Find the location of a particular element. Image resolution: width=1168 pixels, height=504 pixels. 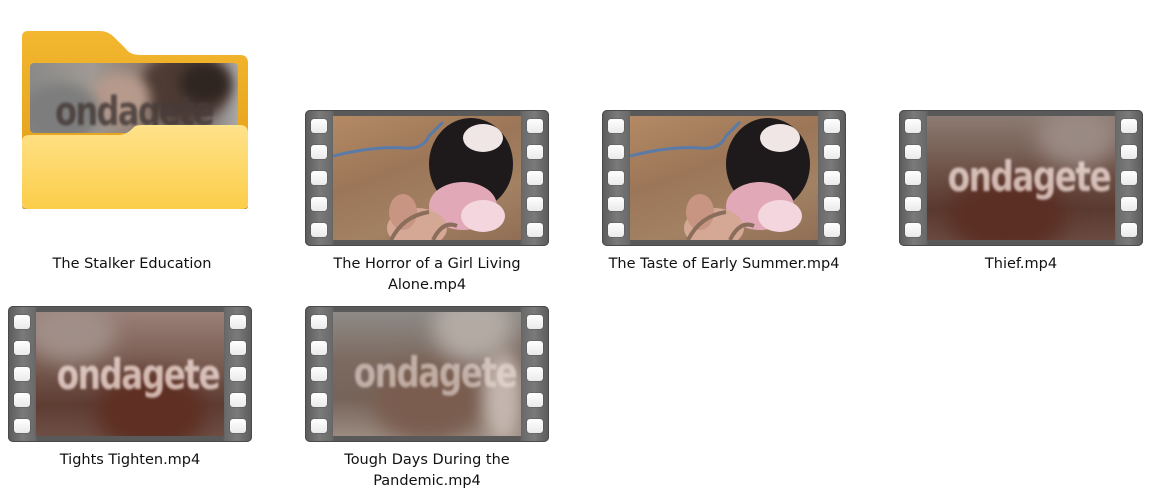

file-name-label: Tights Tighten.mp4 is located at coordinates (130, 460).